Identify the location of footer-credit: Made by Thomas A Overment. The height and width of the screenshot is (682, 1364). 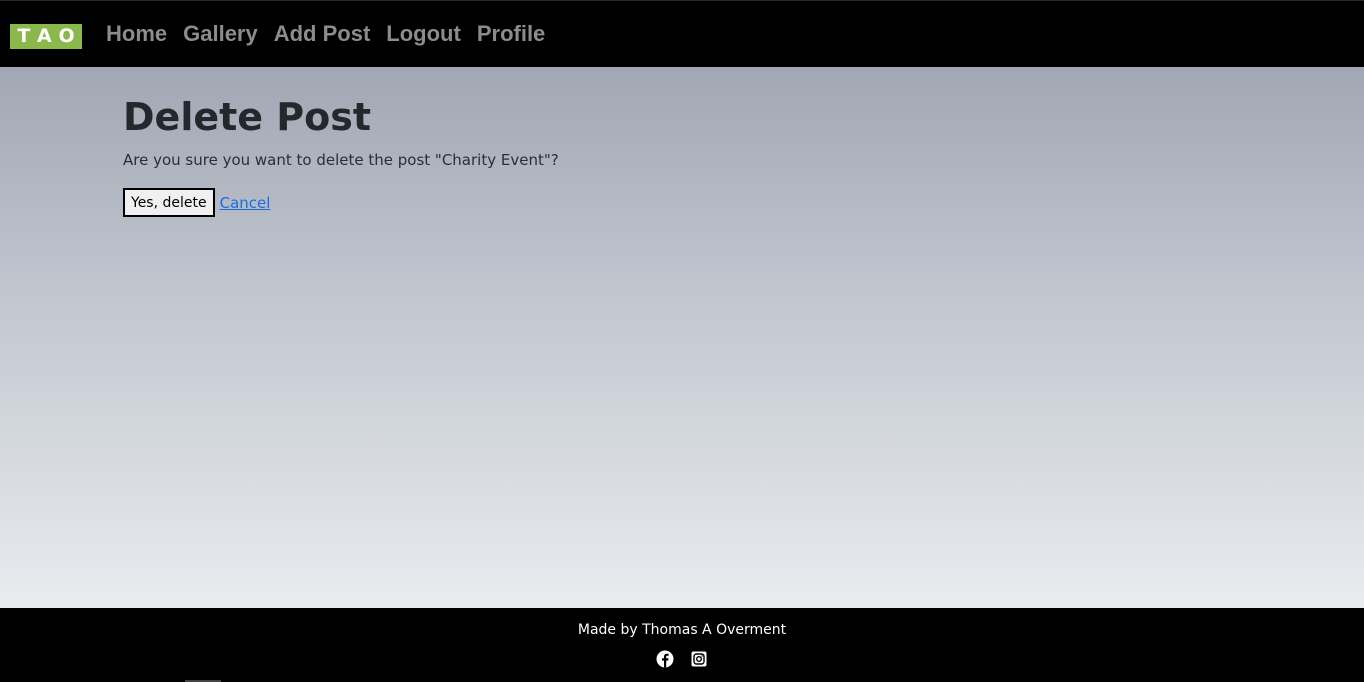
(682, 630).